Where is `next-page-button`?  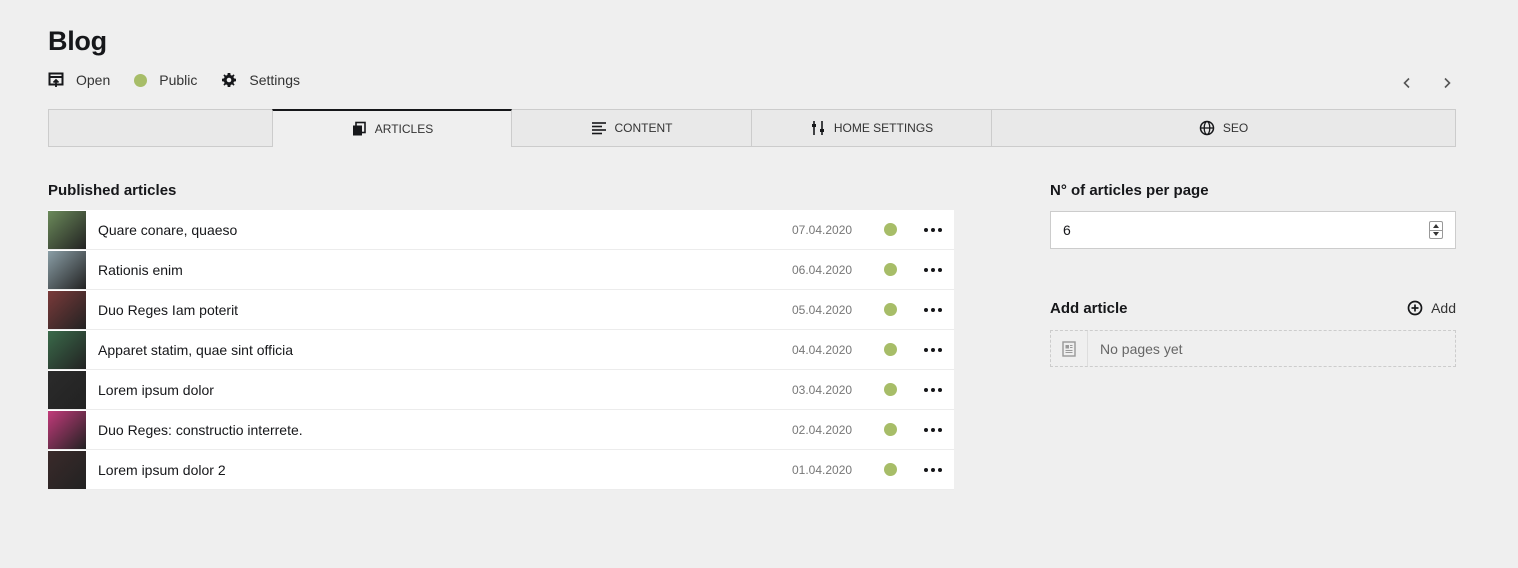
next-page-button is located at coordinates (1447, 83).